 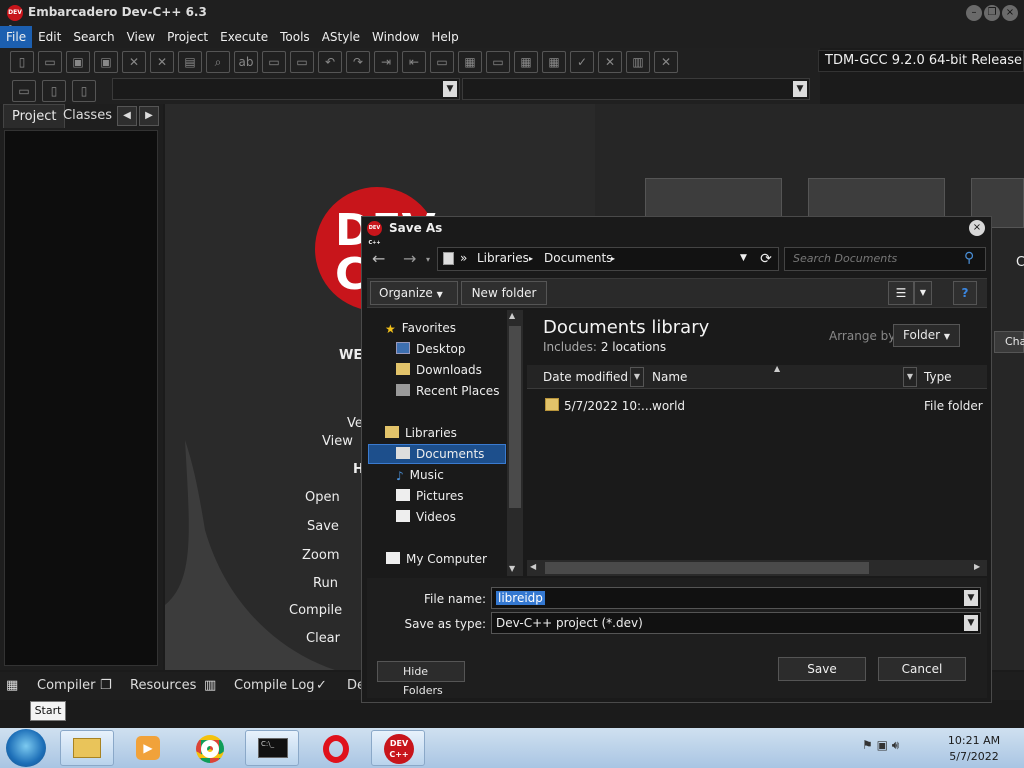 I want to click on menu-search: Search, so click(x=93, y=37).